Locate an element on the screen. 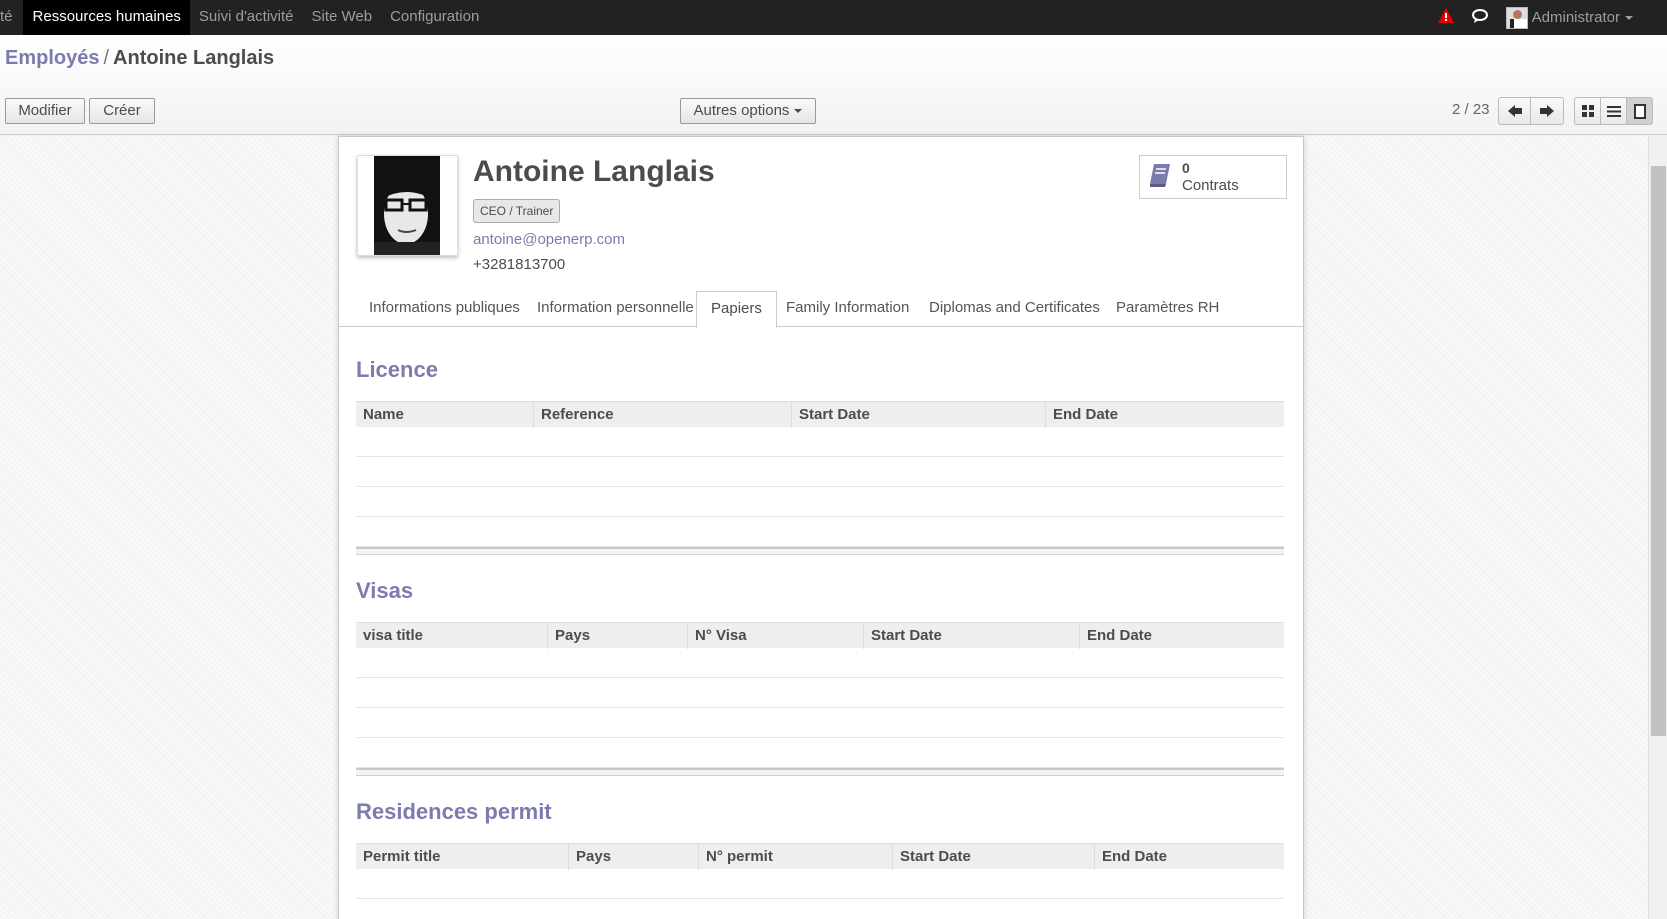 The width and height of the screenshot is (1667, 919). kanban-view-button is located at coordinates (1587, 111).